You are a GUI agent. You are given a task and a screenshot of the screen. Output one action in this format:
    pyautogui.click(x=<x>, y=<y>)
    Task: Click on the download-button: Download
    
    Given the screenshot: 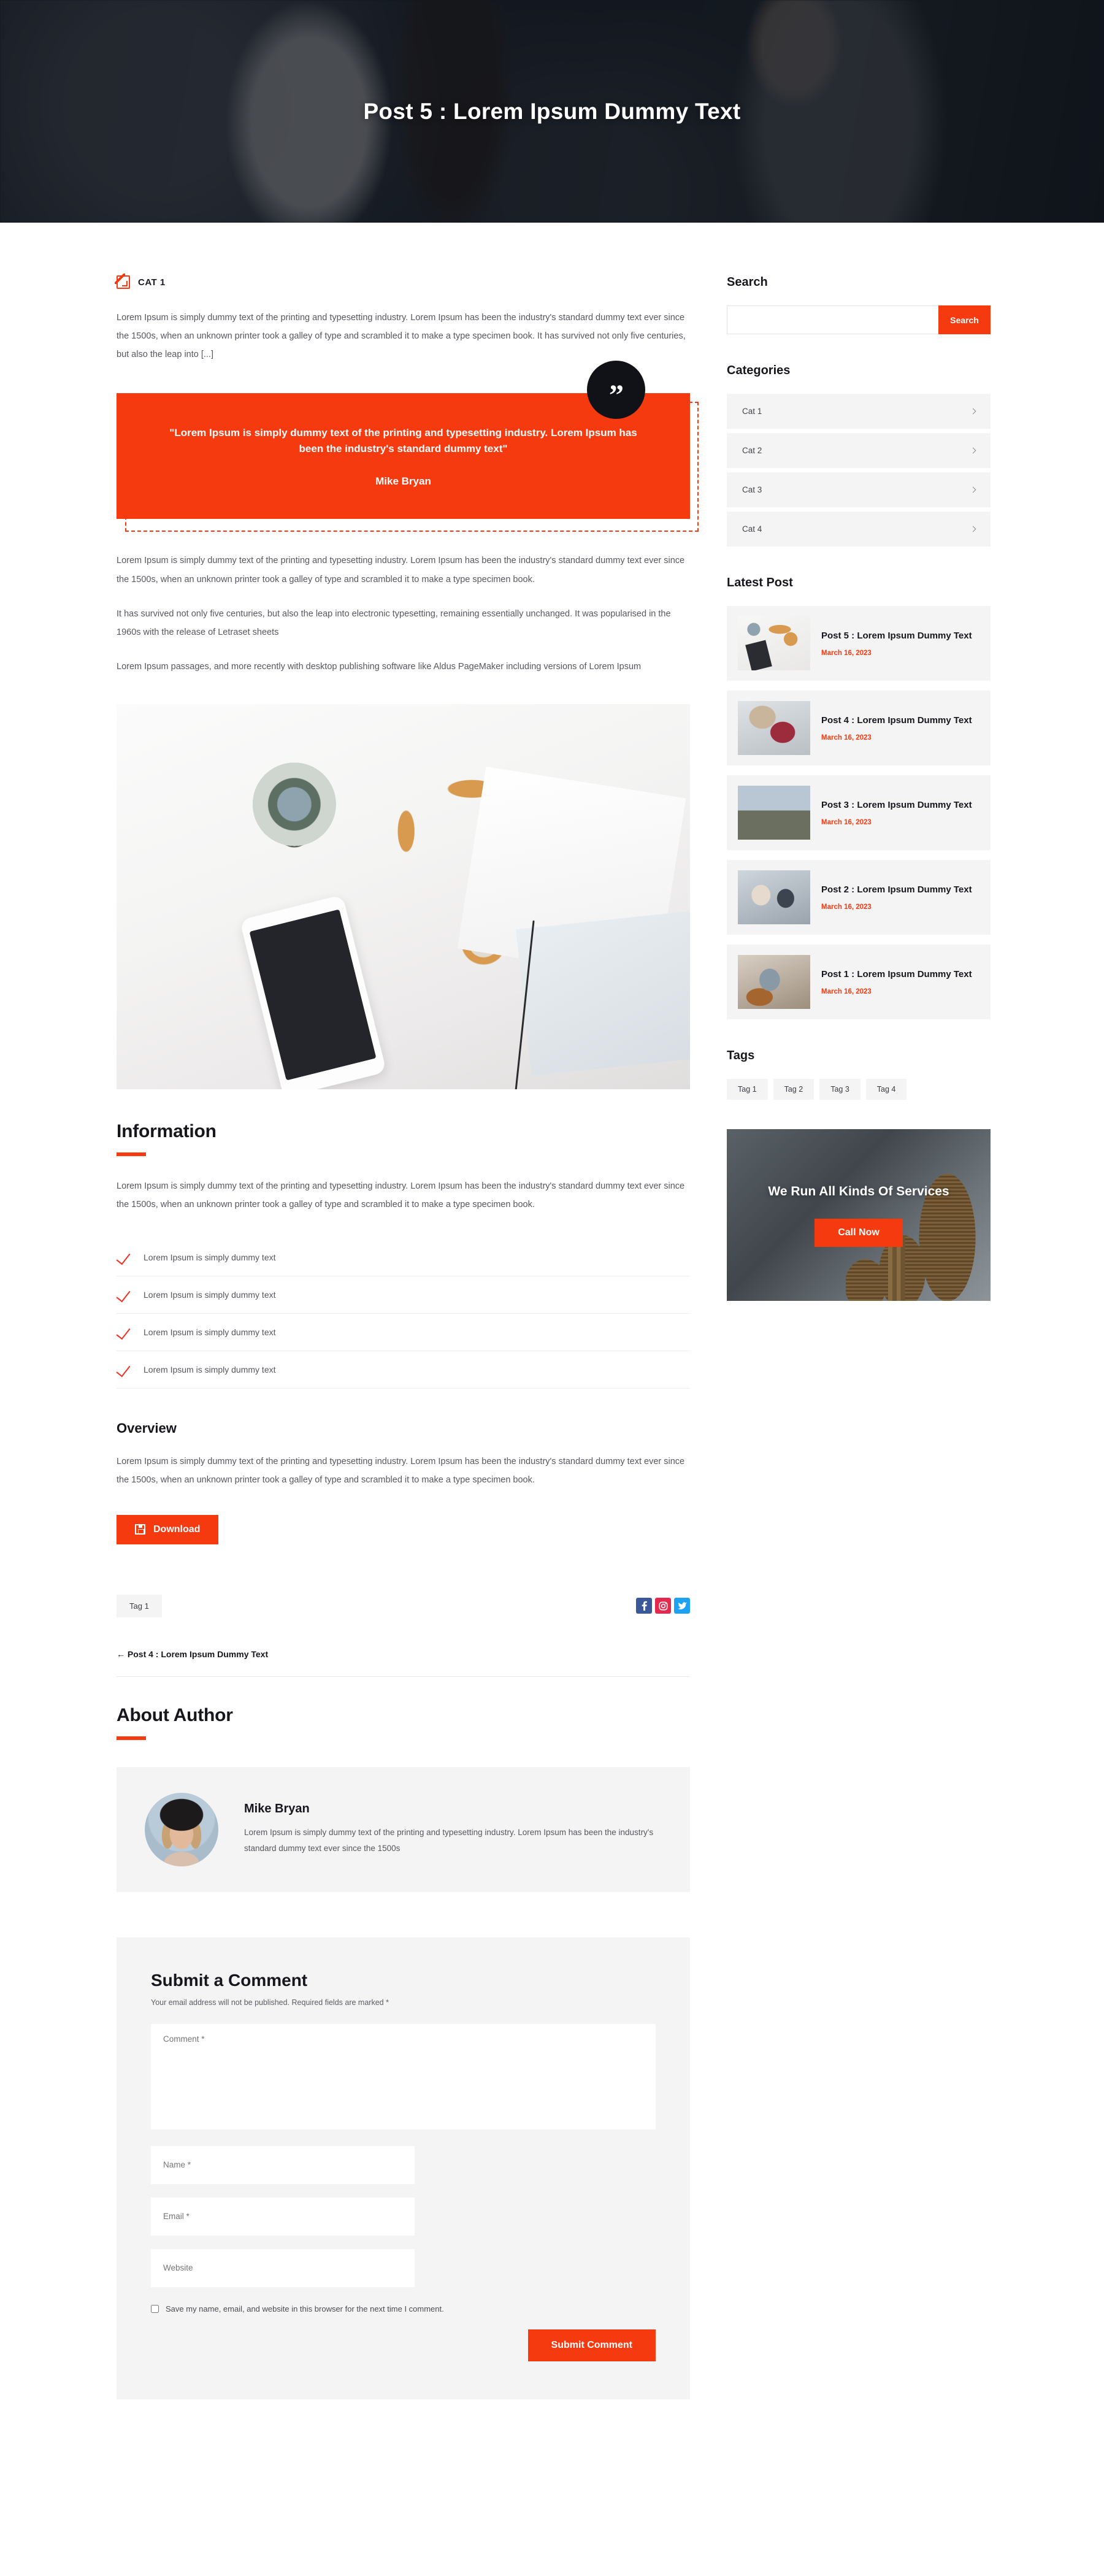 What is the action you would take?
    pyautogui.click(x=168, y=1529)
    